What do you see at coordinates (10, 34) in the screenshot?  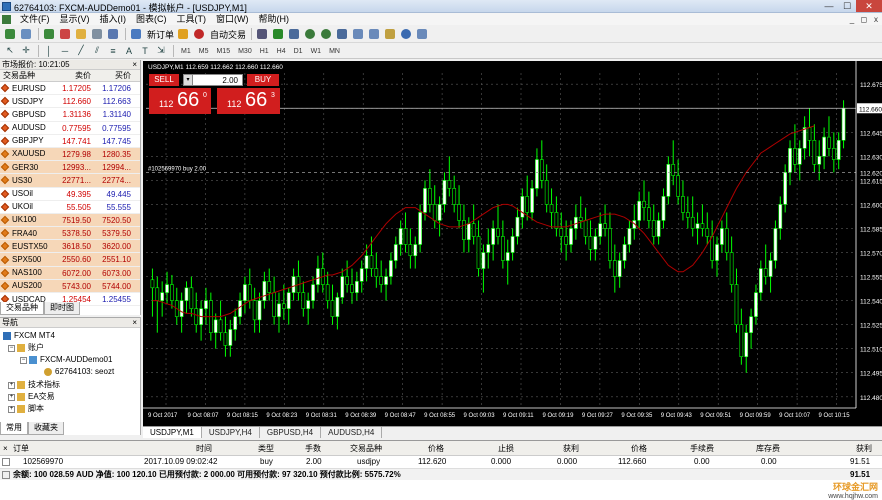 I see `new-chart-icon` at bounding box center [10, 34].